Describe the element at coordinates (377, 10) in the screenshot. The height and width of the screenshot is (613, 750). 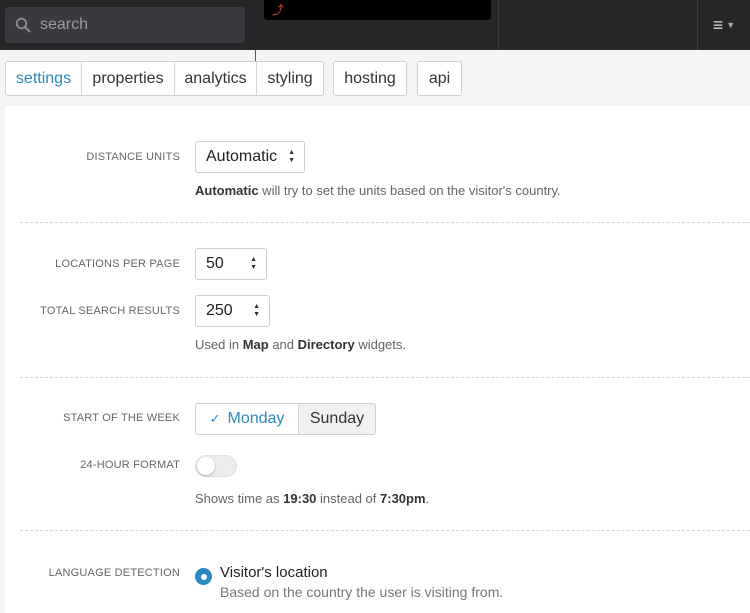
I see `widget-preview-thumbnail: ⤴` at that location.